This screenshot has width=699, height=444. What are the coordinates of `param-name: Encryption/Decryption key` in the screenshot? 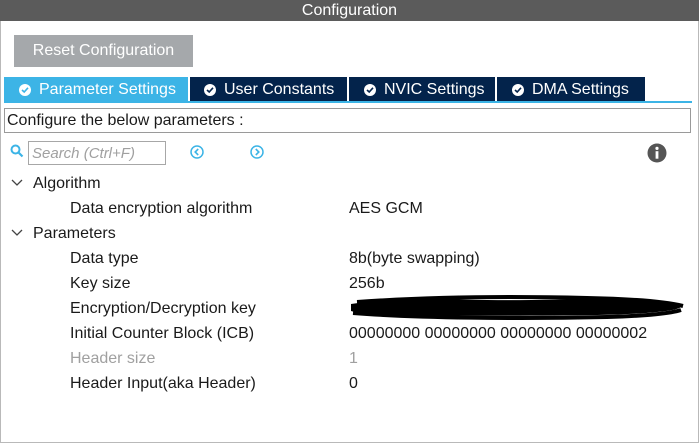 It's located at (163, 308).